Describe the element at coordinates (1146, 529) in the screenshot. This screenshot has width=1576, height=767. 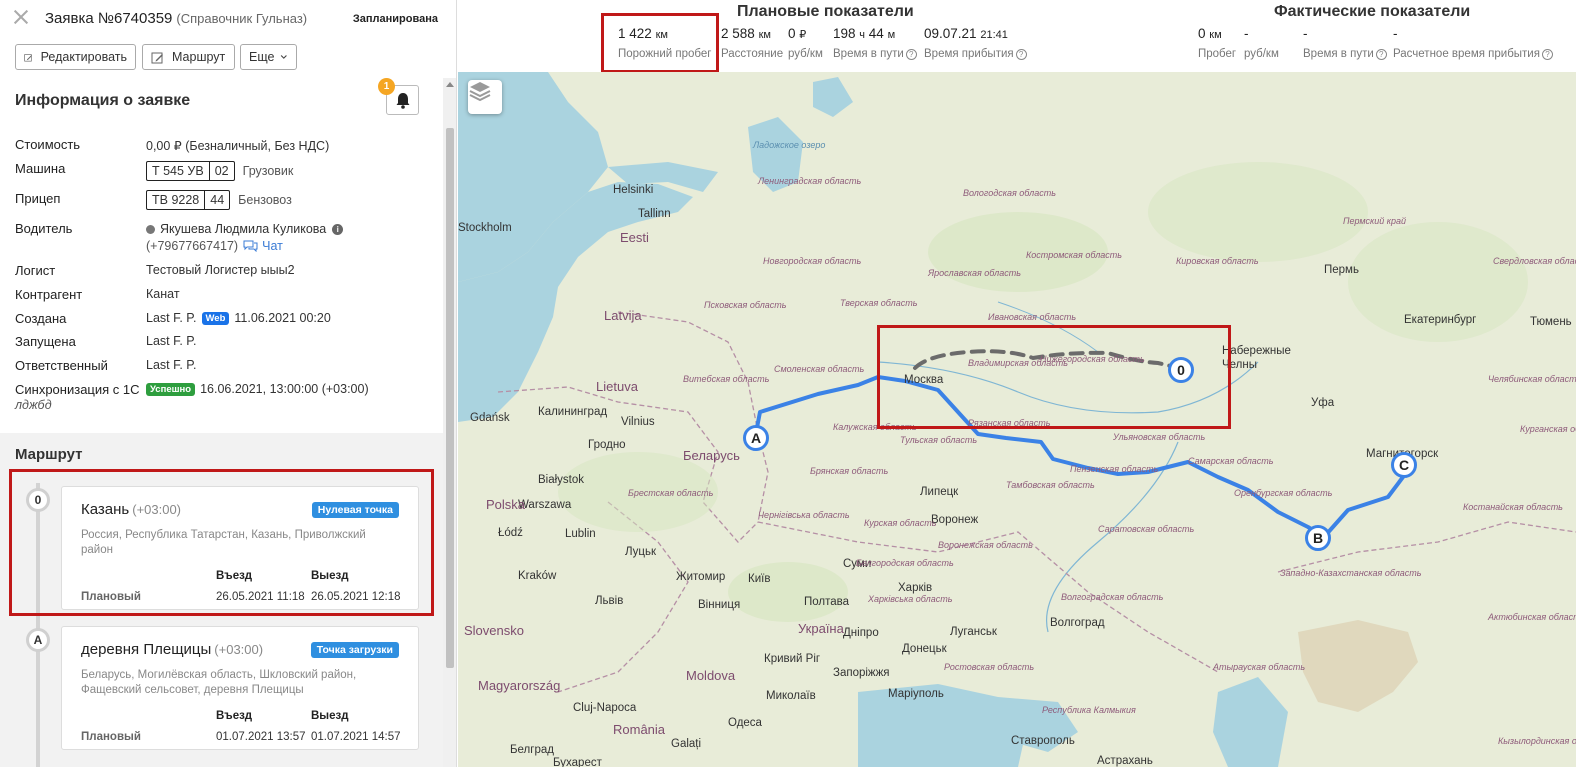
I see `region-label: Саратовская область` at that location.